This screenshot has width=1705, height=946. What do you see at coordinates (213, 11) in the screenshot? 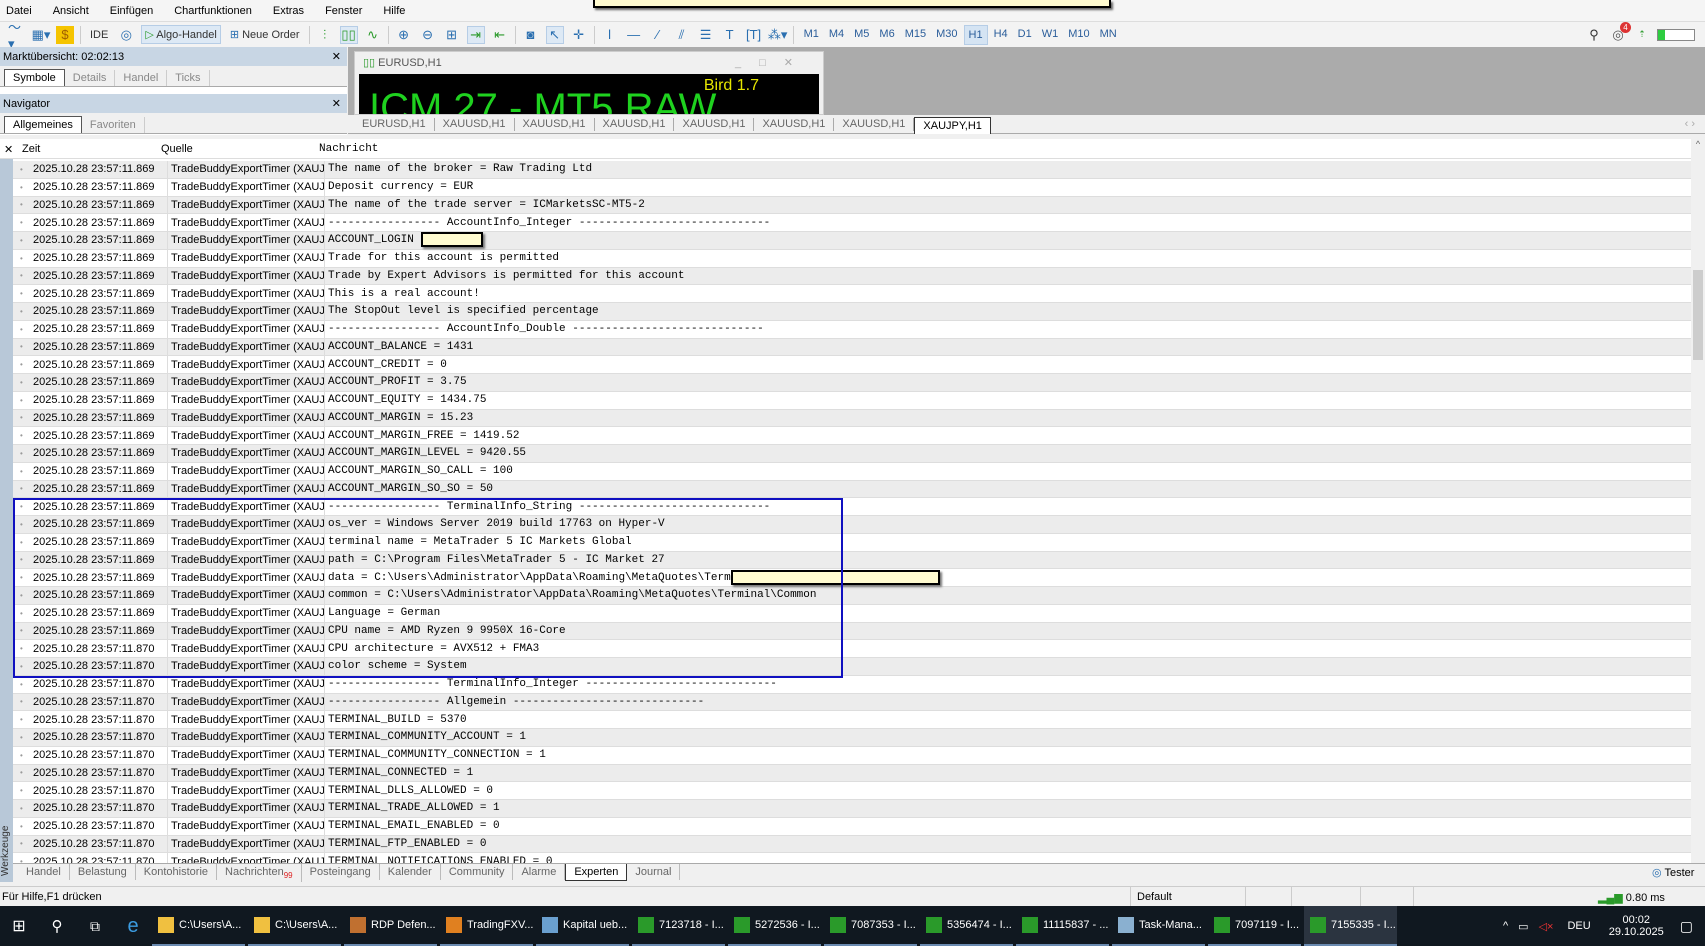
I see `menu-chartfunktionen: Chartfunktionen` at bounding box center [213, 11].